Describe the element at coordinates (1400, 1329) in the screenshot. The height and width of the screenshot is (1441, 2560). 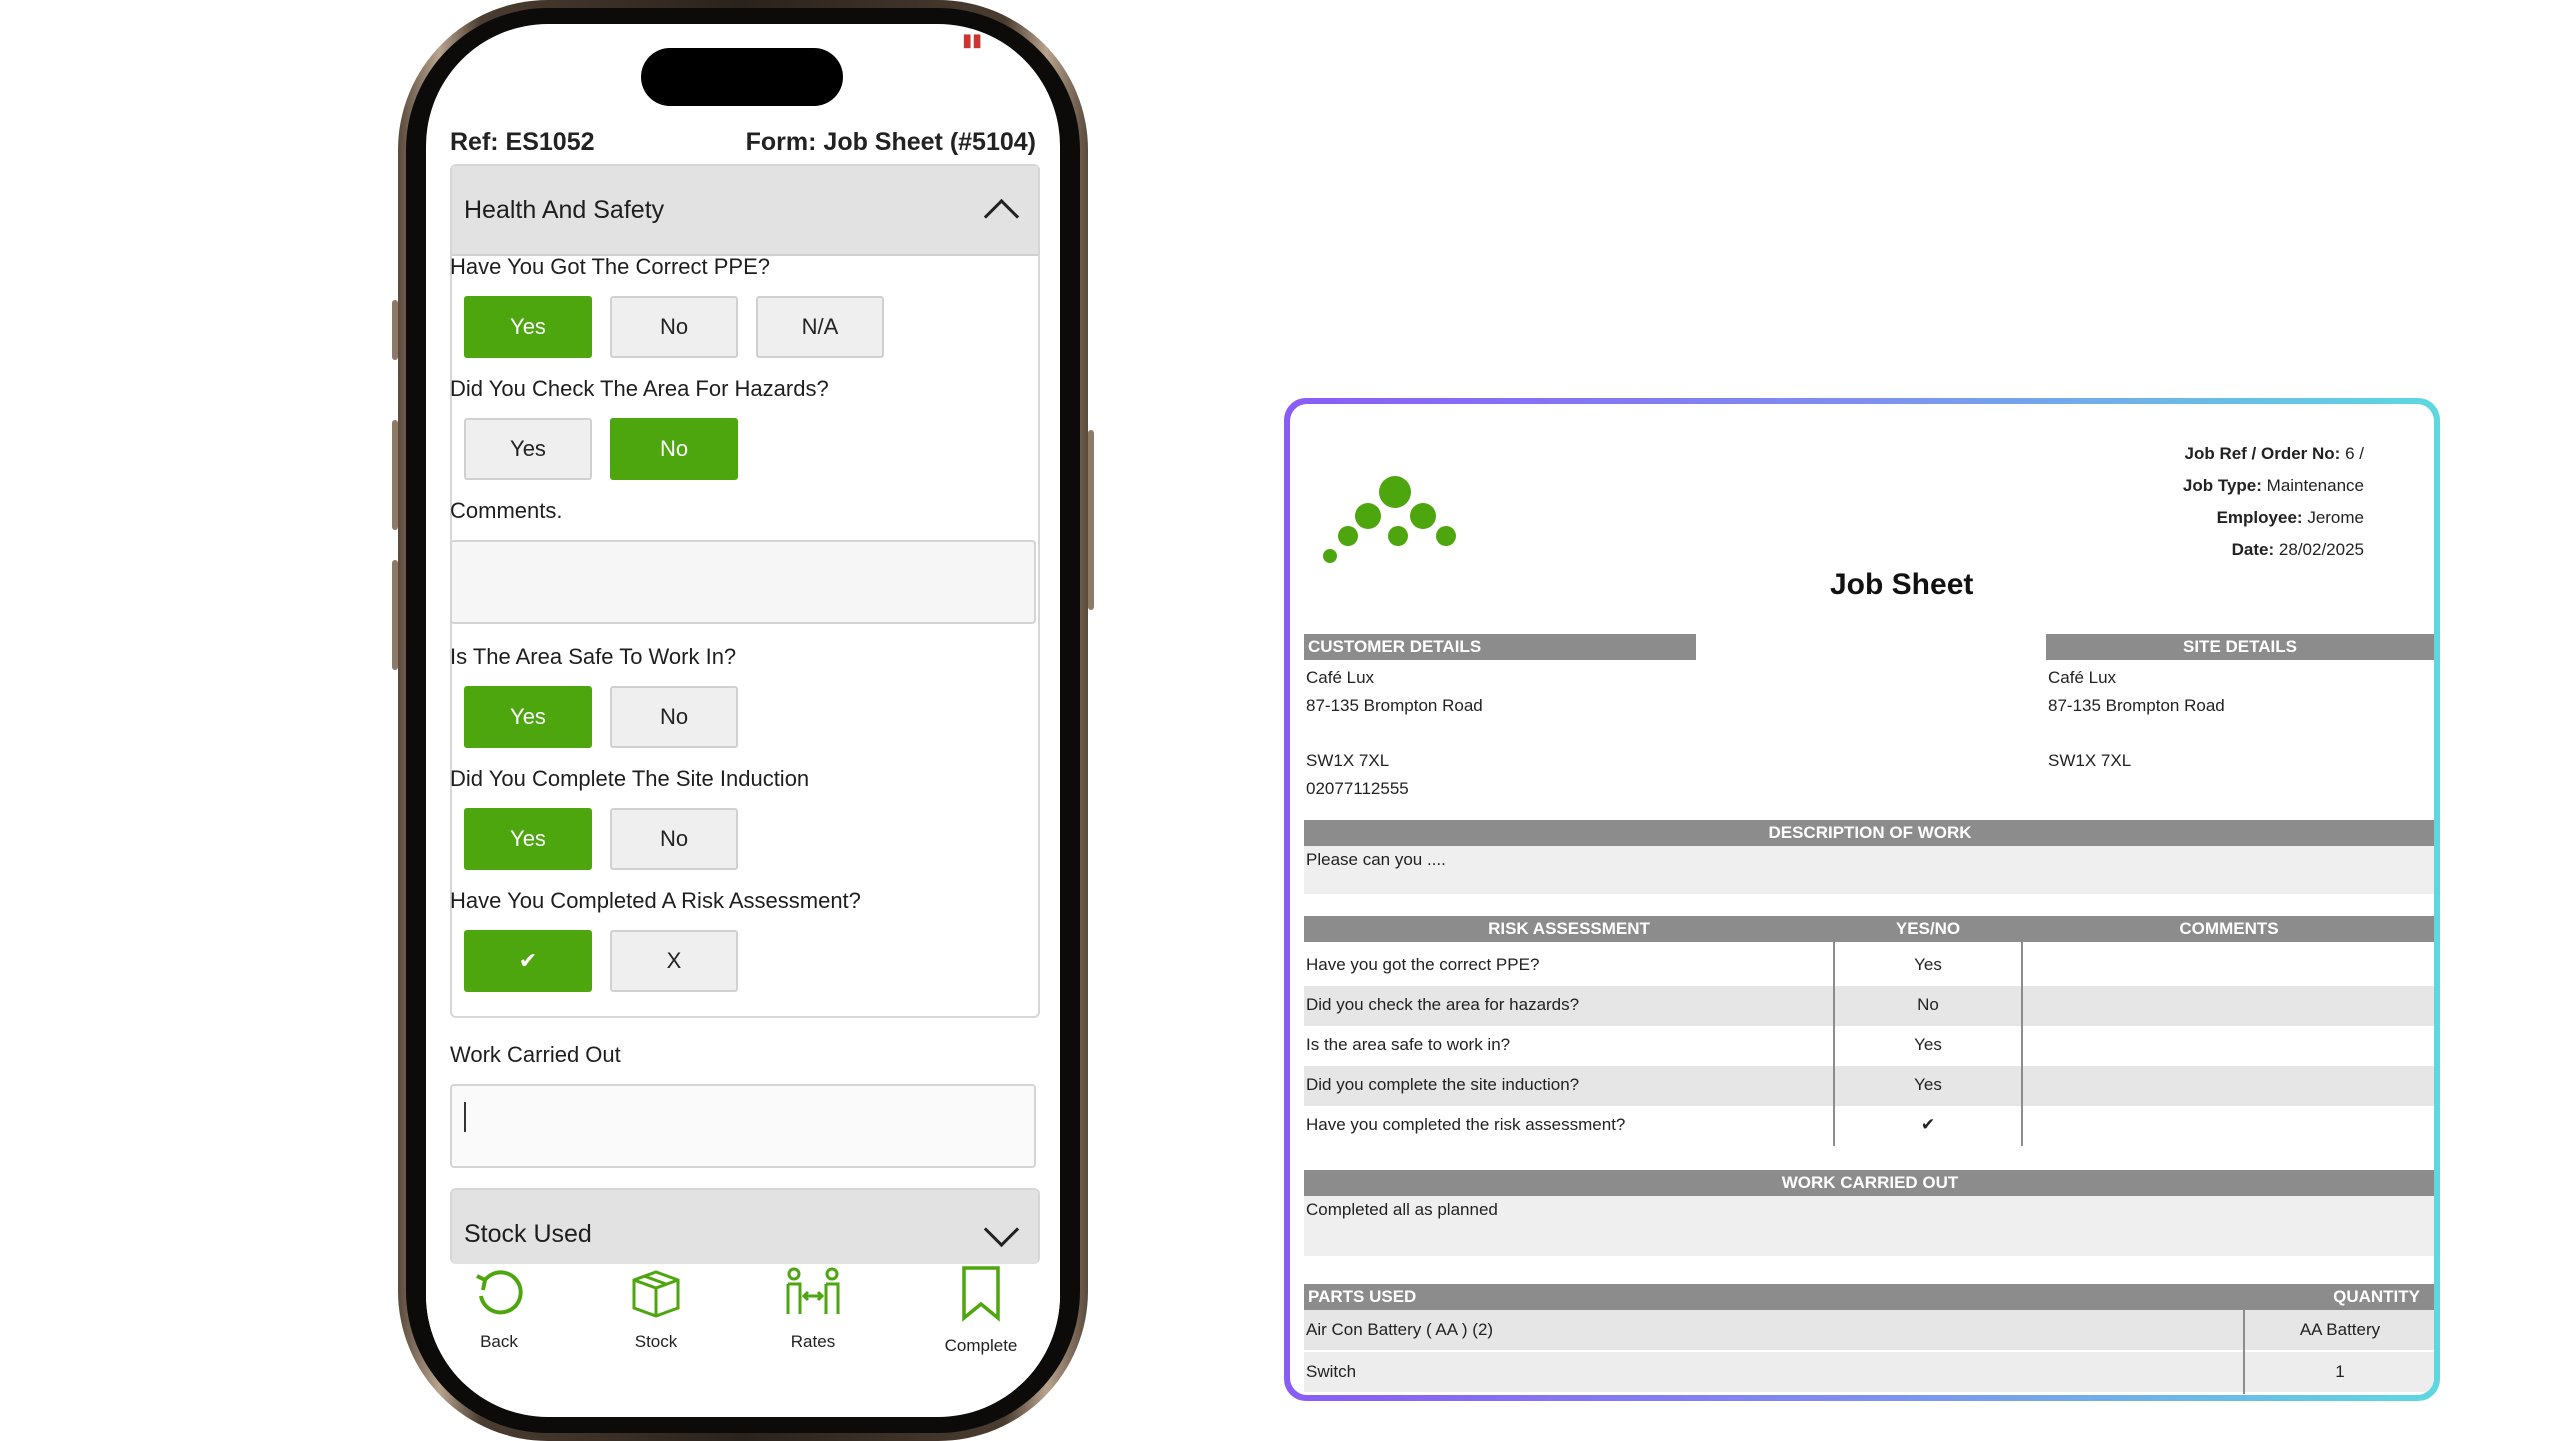
I see `part-name: Air Con Battery ( AA ) (2)` at that location.